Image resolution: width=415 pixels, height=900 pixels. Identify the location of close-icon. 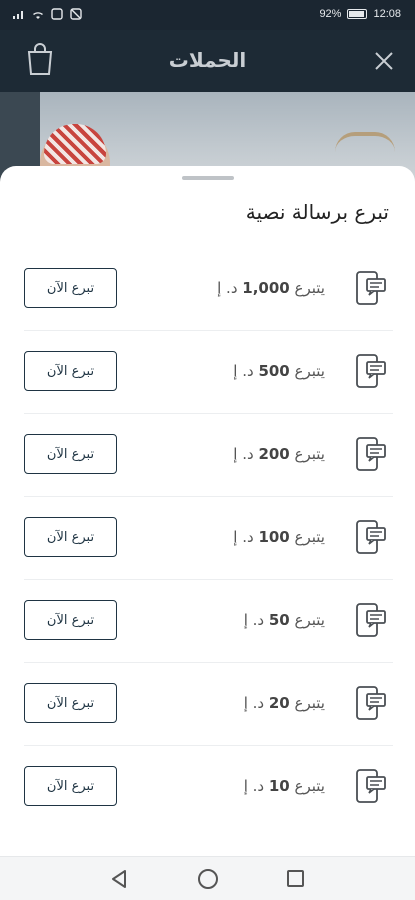
(384, 61).